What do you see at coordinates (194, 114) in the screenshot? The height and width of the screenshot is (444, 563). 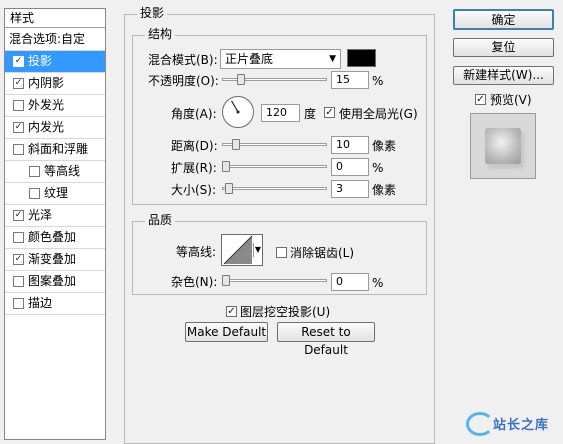 I see `angle-label: 角度(A):` at bounding box center [194, 114].